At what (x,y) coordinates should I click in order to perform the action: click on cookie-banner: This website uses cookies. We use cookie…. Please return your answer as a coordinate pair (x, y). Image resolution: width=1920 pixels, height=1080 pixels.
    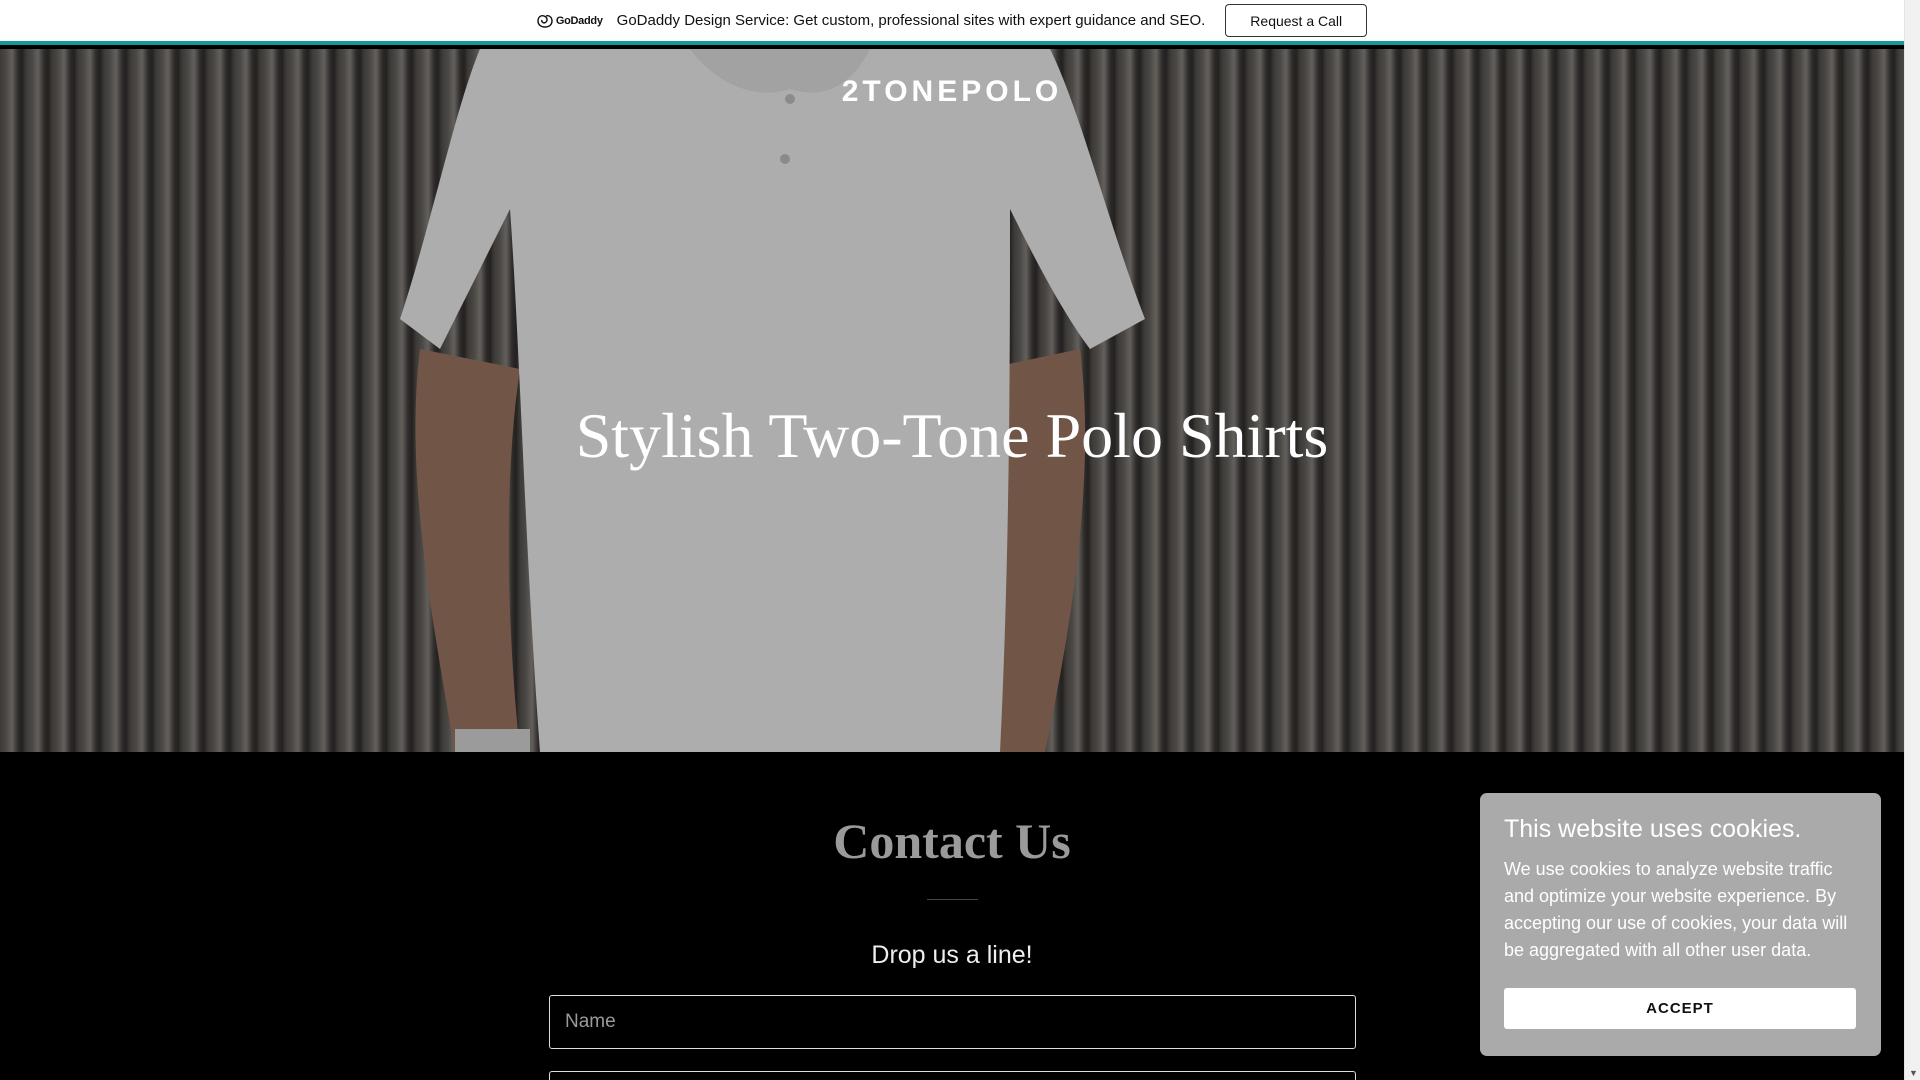
    Looking at the image, I should click on (1680, 924).